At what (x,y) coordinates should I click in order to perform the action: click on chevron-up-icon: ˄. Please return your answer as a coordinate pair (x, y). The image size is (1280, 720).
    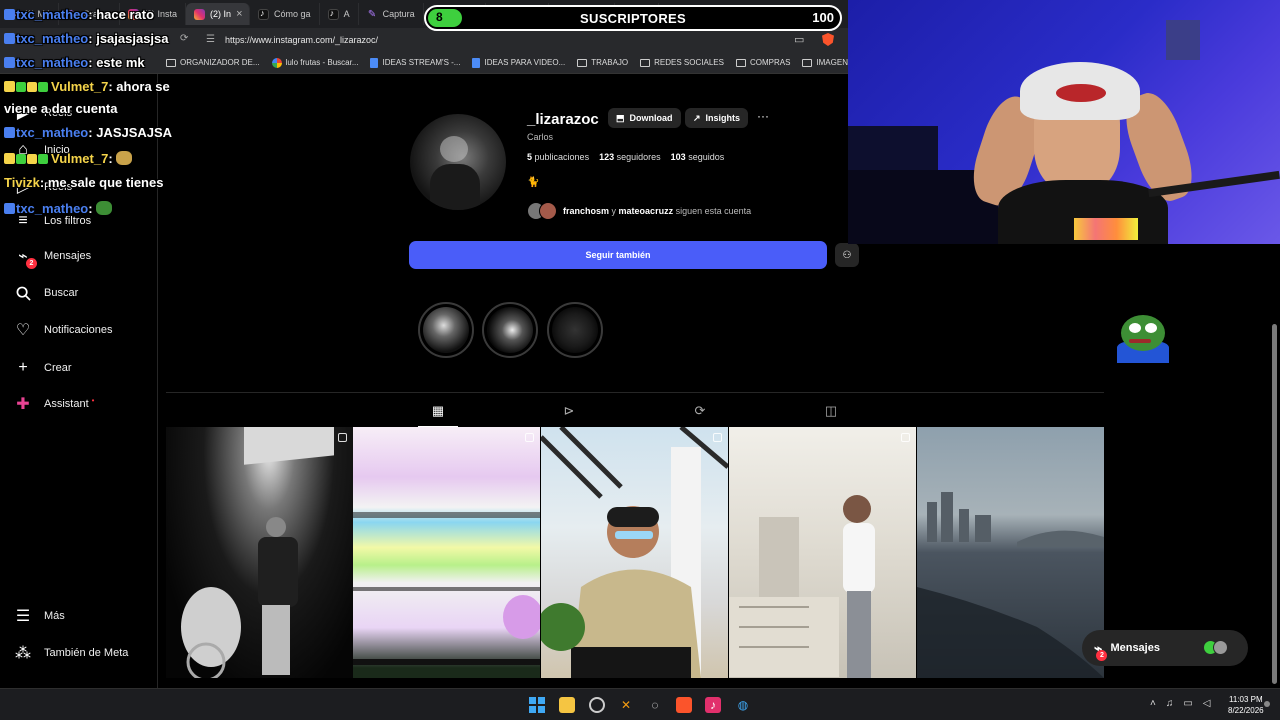
    Looking at the image, I should click on (1153, 703).